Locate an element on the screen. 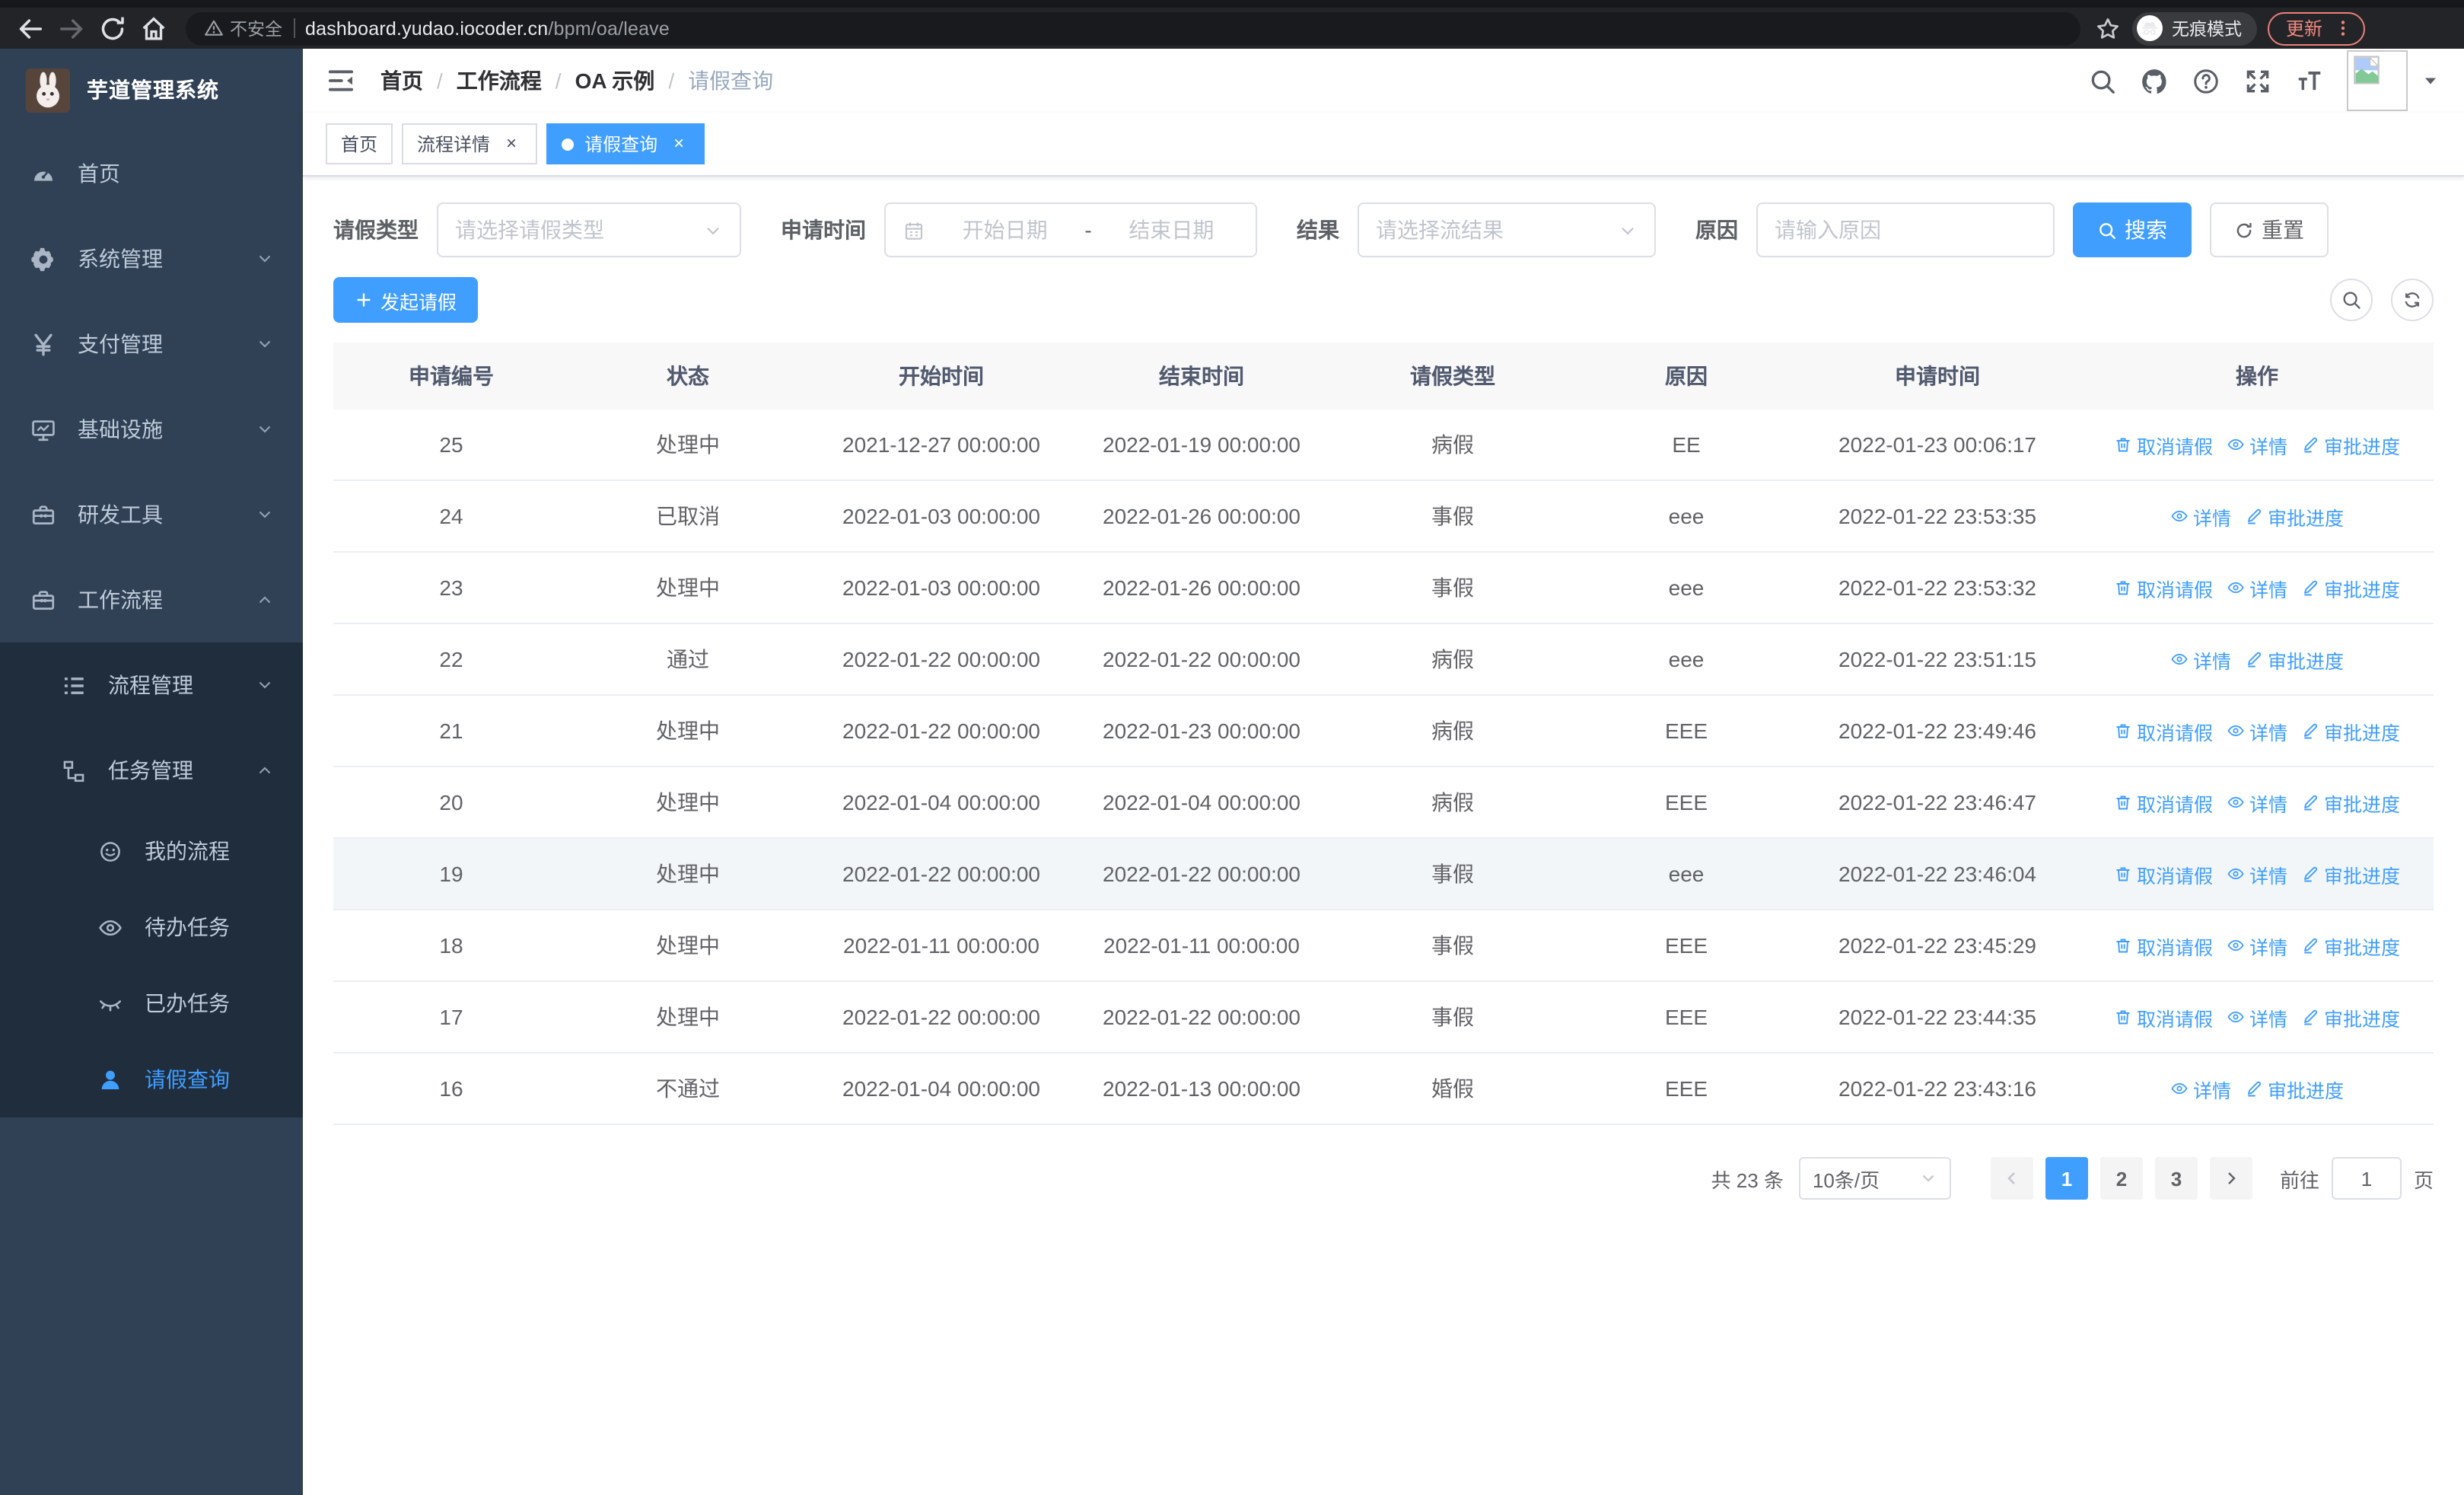 This screenshot has height=1495, width=2464. sidebar-item-流程管理: 流程管理 is located at coordinates (151, 685).